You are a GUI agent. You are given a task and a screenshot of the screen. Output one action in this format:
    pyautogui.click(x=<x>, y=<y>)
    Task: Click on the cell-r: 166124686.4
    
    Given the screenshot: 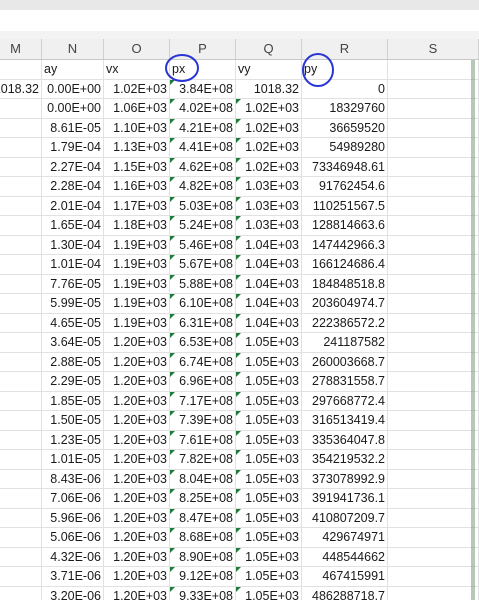 What is the action you would take?
    pyautogui.click(x=345, y=265)
    